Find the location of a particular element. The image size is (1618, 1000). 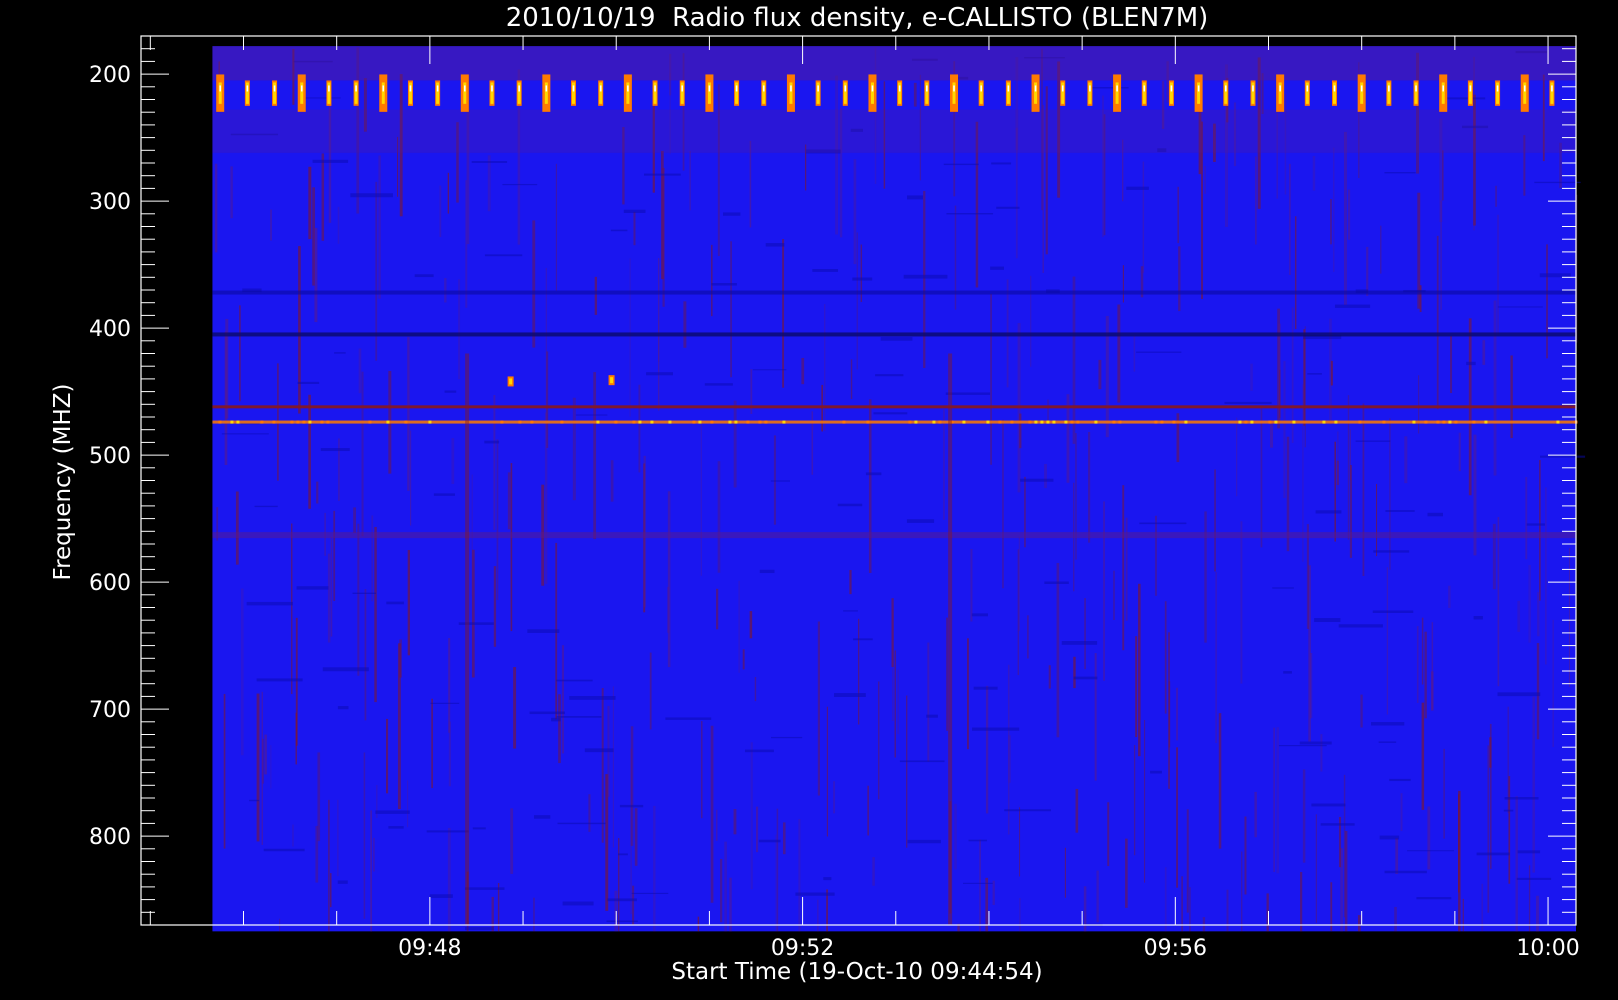

y-axis-label: Frequency (MHZ) is located at coordinates (63, 482).